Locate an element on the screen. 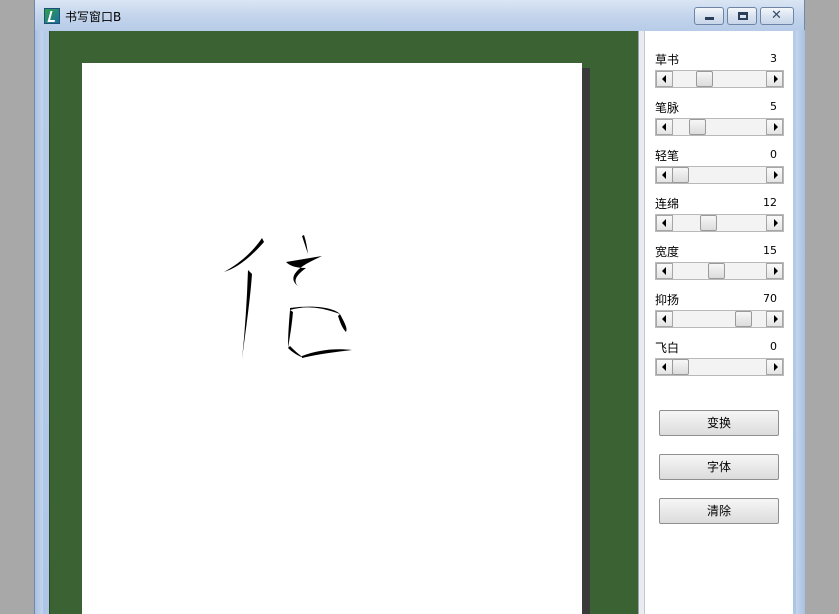  clear-button: 清除 is located at coordinates (719, 511).